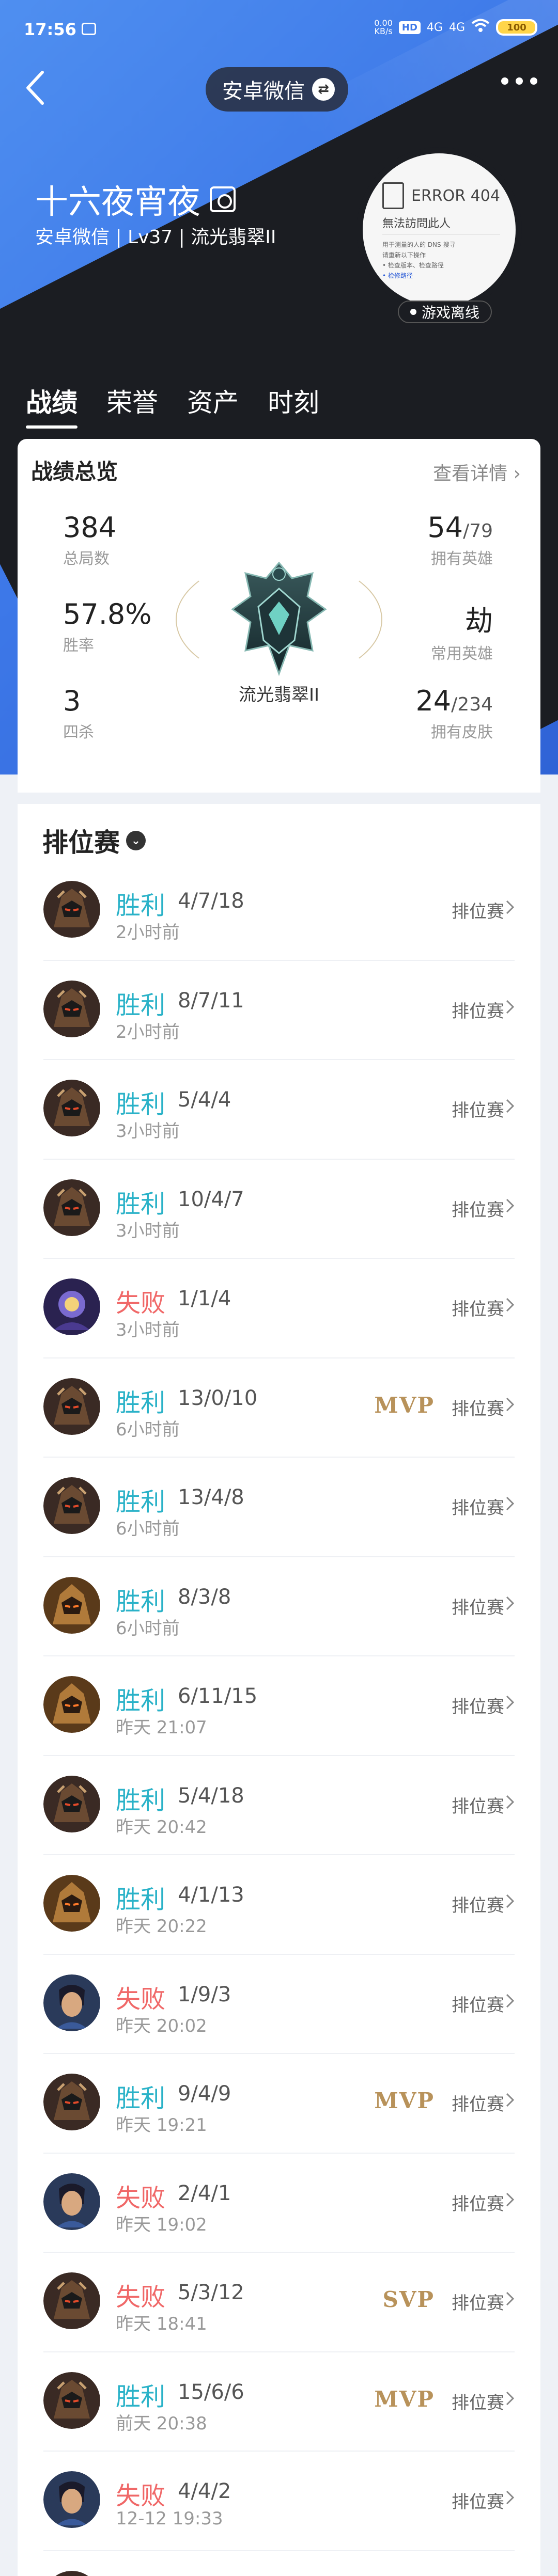 The width and height of the screenshot is (558, 2576). I want to click on match-kda: 8/7/11, so click(211, 1000).